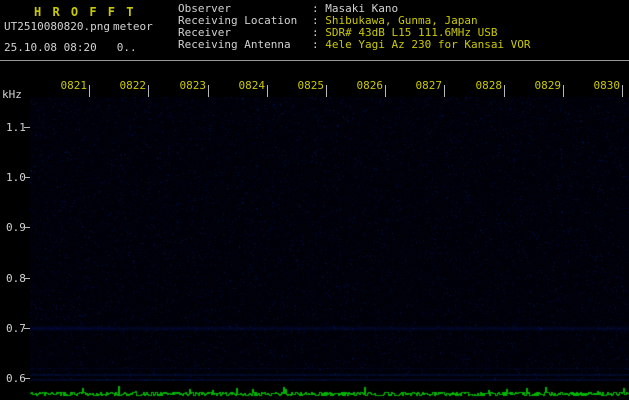 The image size is (629, 400). I want to click on time-label: 0823, so click(193, 85).